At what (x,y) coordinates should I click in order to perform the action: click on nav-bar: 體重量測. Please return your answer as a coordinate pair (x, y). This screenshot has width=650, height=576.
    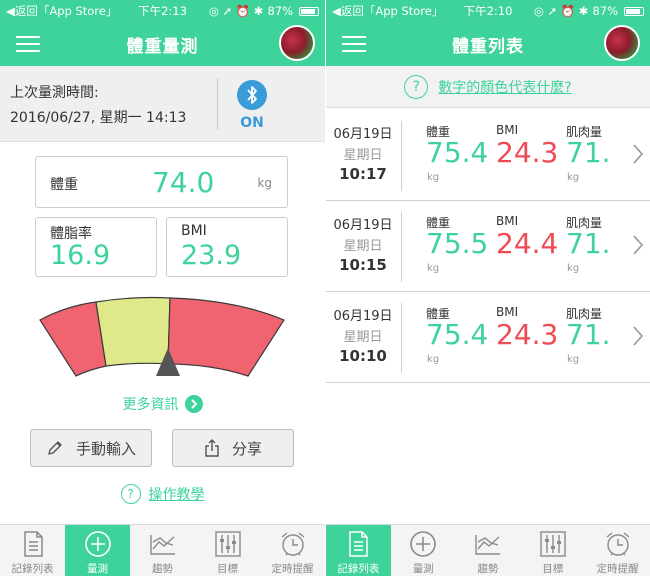
    Looking at the image, I should click on (162, 44).